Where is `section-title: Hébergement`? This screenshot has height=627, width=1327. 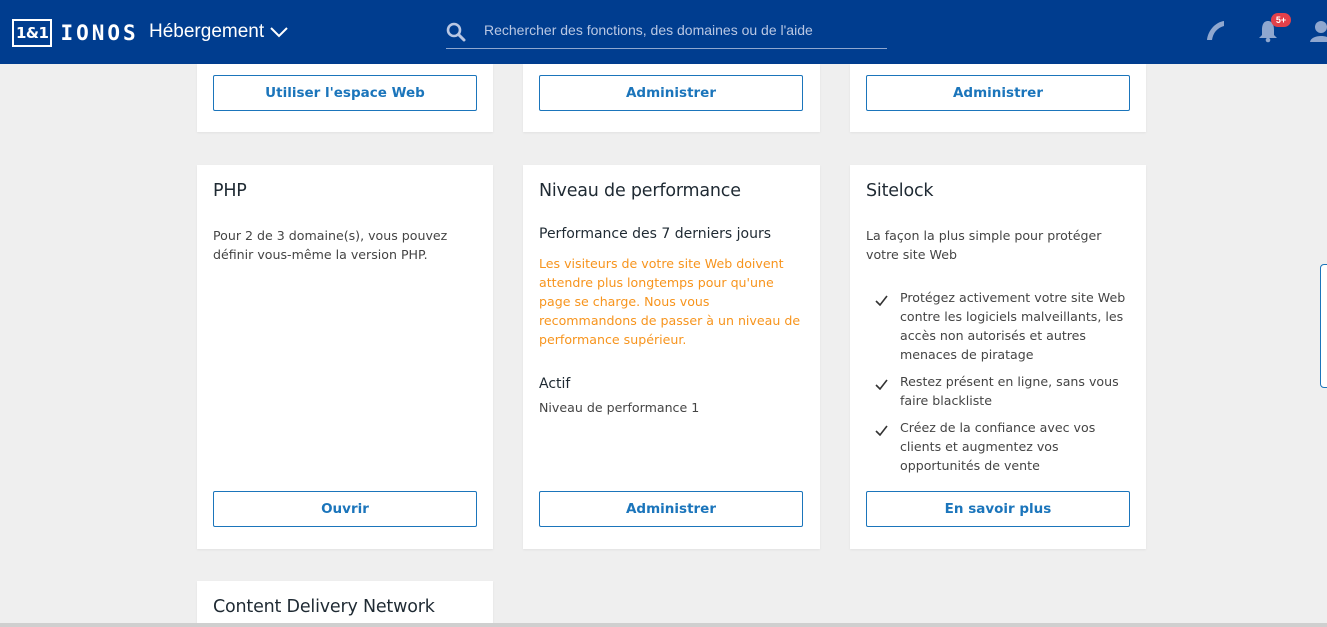 section-title: Hébergement is located at coordinates (207, 31).